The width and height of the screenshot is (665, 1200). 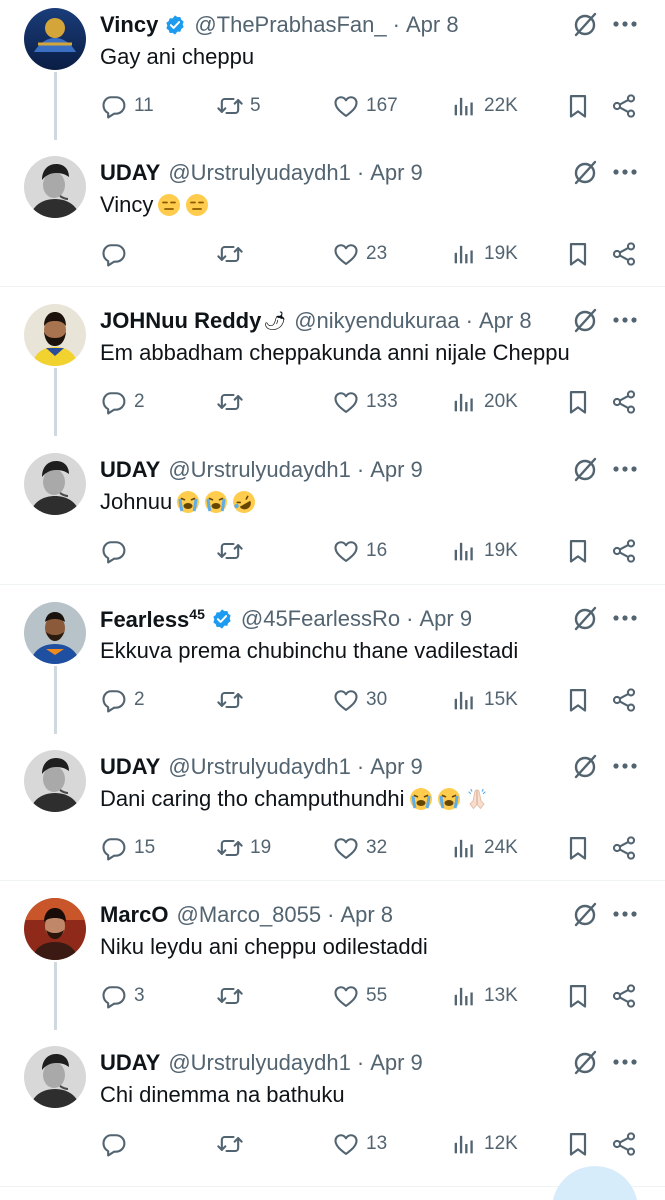 What do you see at coordinates (359, 551) in the screenshot?
I see `like-button: 16` at bounding box center [359, 551].